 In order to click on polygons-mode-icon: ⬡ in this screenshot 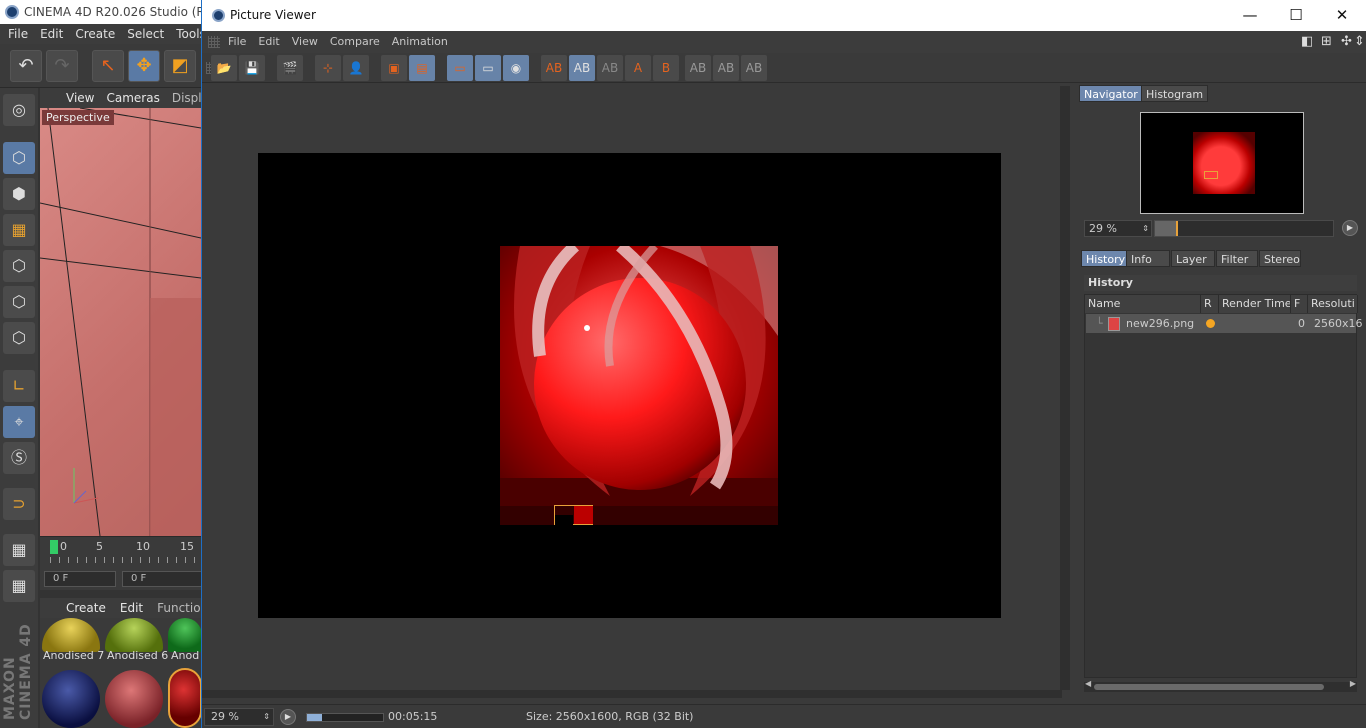, I will do `click(19, 338)`.